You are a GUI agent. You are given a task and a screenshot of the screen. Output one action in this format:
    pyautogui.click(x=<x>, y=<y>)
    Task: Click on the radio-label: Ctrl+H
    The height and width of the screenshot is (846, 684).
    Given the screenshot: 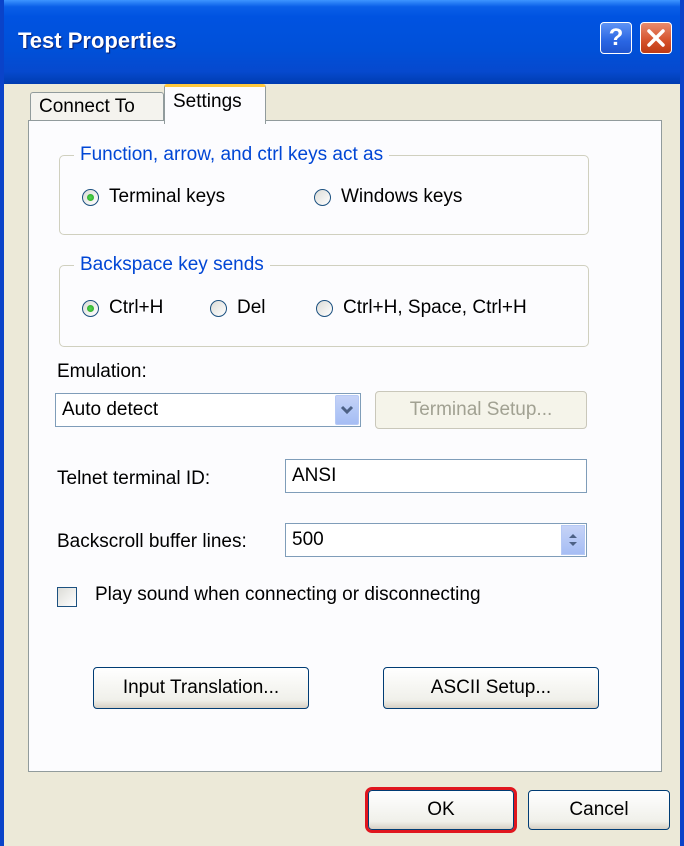 What is the action you would take?
    pyautogui.click(x=136, y=307)
    